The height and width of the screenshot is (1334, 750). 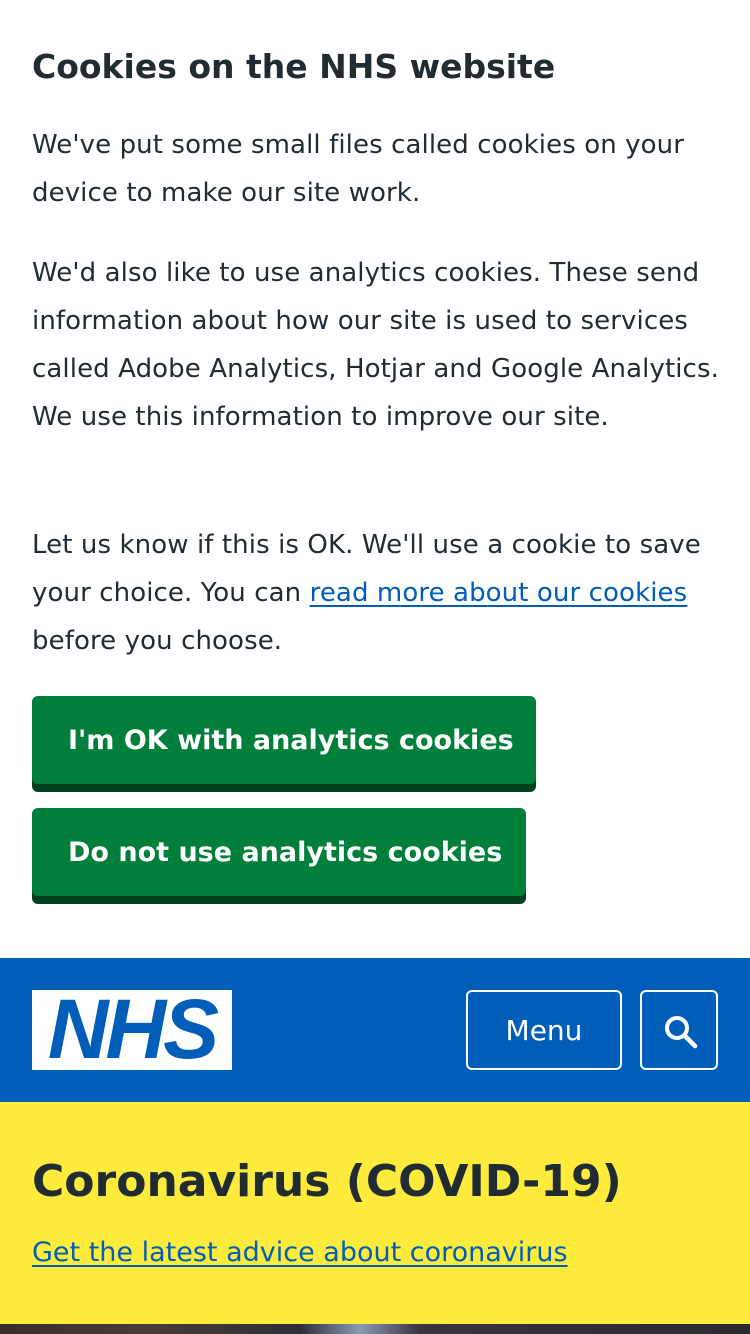 What do you see at coordinates (284, 740) in the screenshot?
I see `accept-analytics-cookies-button: I'm OK with analytics cookies` at bounding box center [284, 740].